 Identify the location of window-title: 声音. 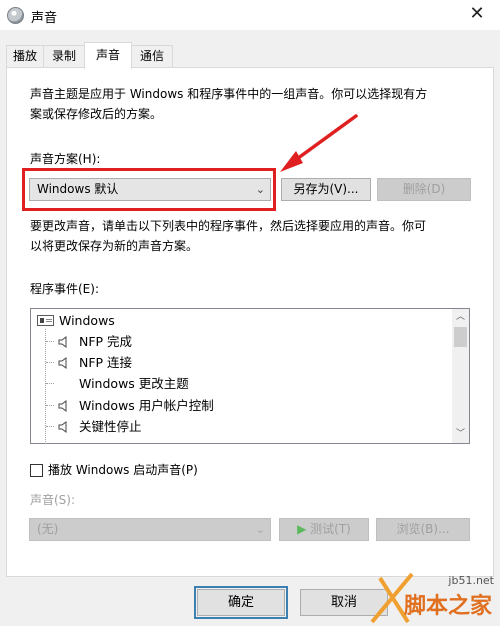
(44, 18).